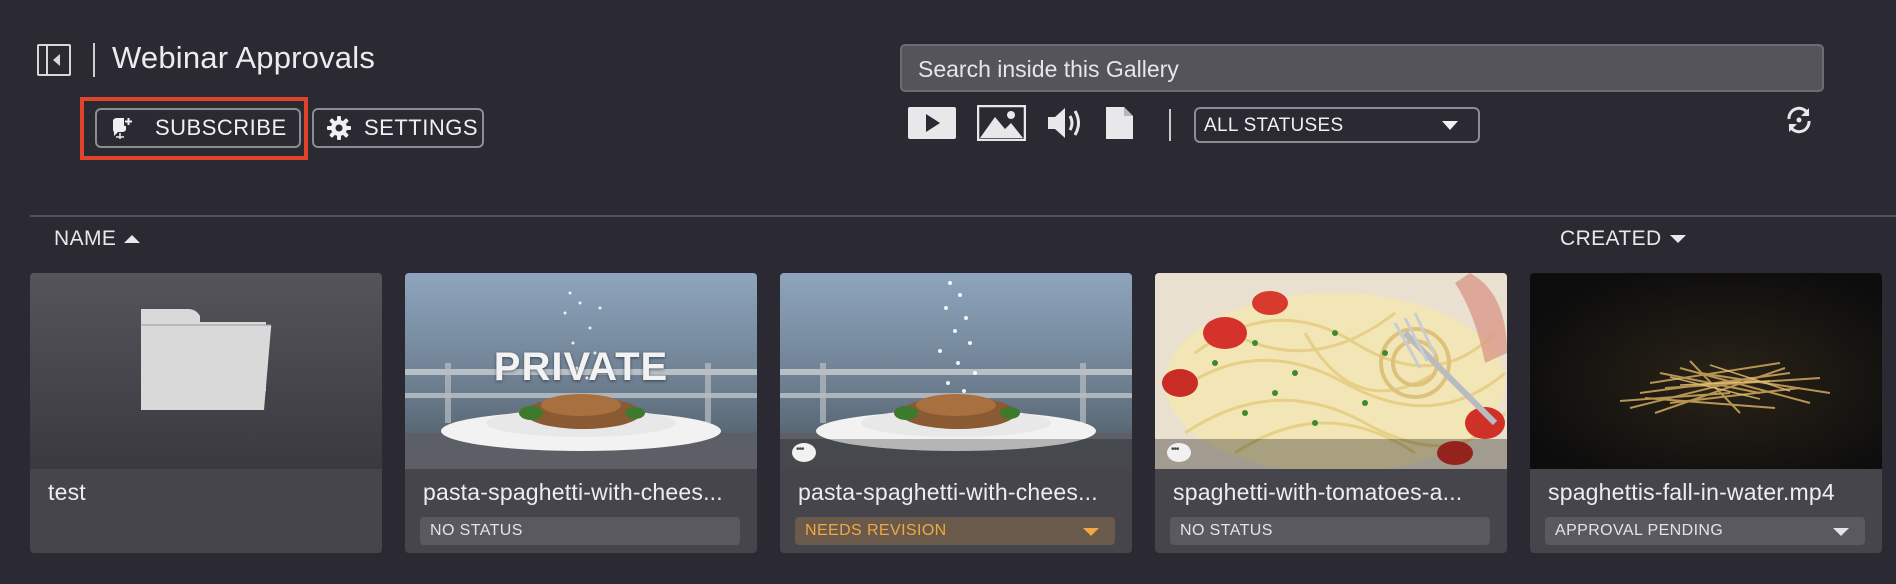 The image size is (1896, 584). I want to click on subscribe-button: SUBSCRIBE, so click(198, 128).